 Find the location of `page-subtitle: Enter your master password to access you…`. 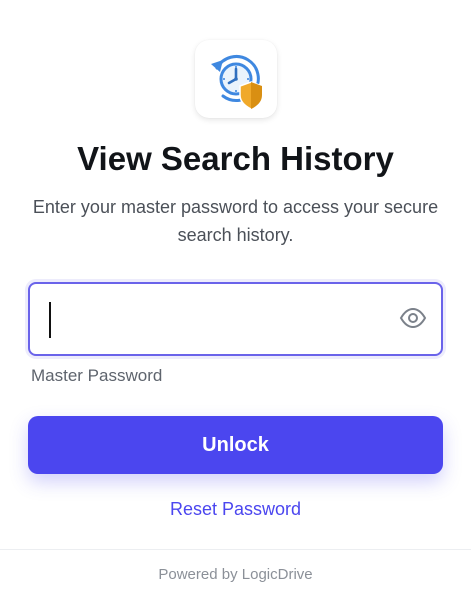

page-subtitle: Enter your master password to access you… is located at coordinates (235, 221).